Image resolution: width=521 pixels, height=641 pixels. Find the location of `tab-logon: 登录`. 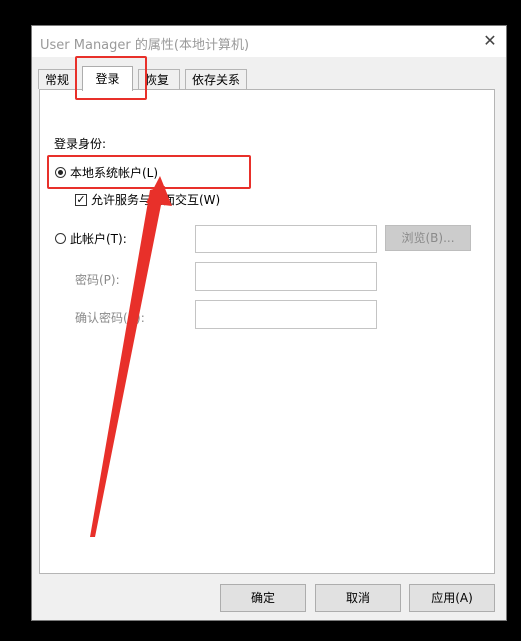

tab-logon: 登录 is located at coordinates (107, 78).